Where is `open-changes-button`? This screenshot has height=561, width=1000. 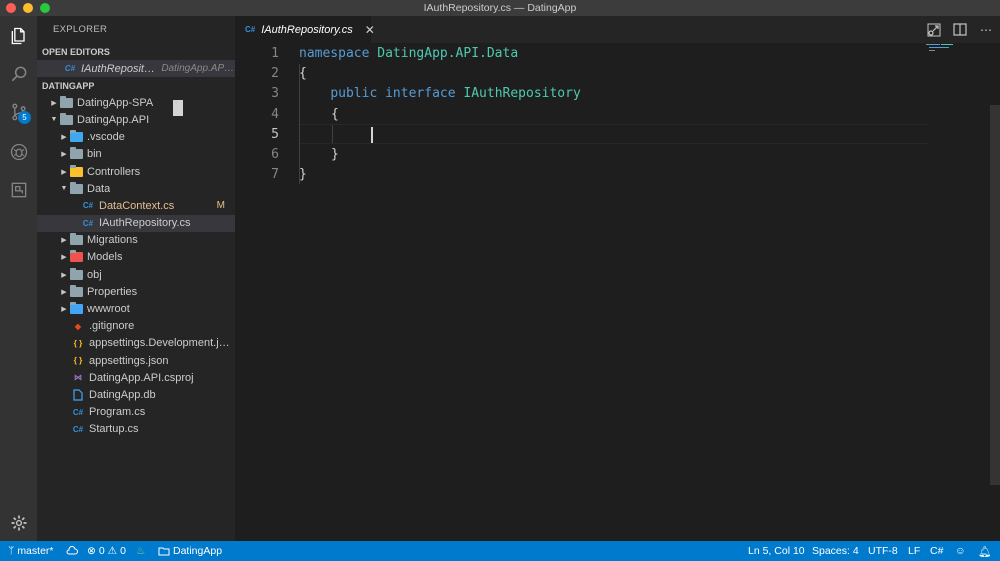
open-changes-button is located at coordinates (934, 30).